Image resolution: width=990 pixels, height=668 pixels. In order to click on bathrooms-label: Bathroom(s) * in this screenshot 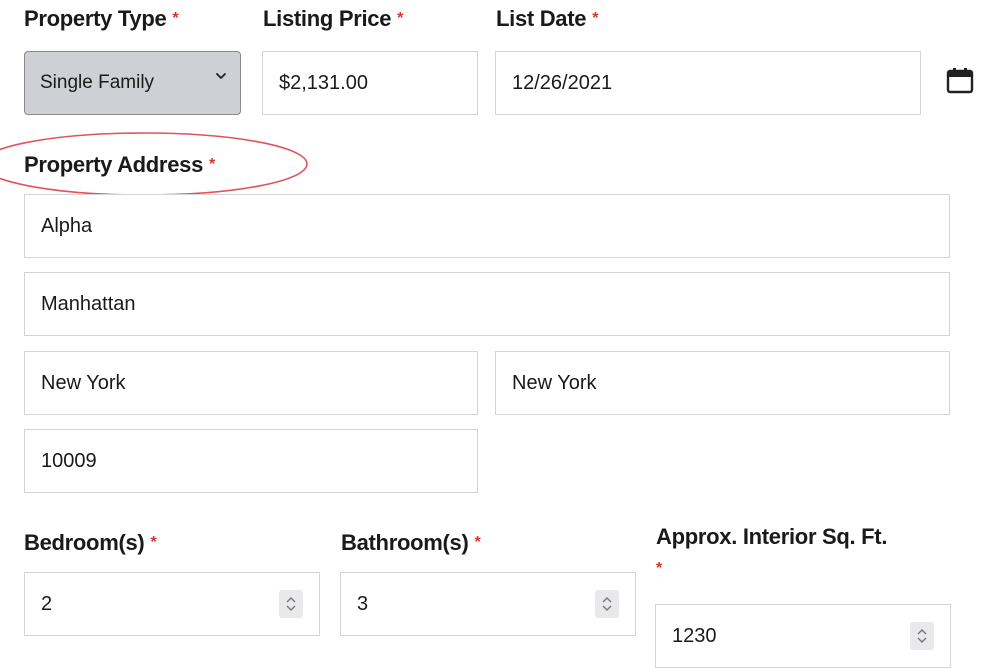, I will do `click(411, 542)`.